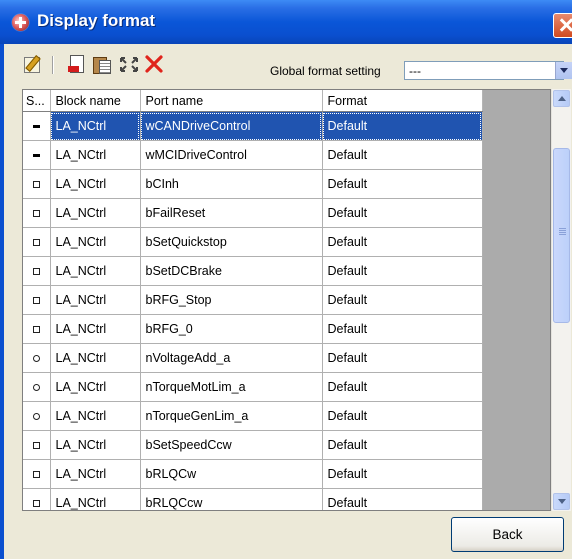 The image size is (572, 559). I want to click on paste-icon, so click(102, 64).